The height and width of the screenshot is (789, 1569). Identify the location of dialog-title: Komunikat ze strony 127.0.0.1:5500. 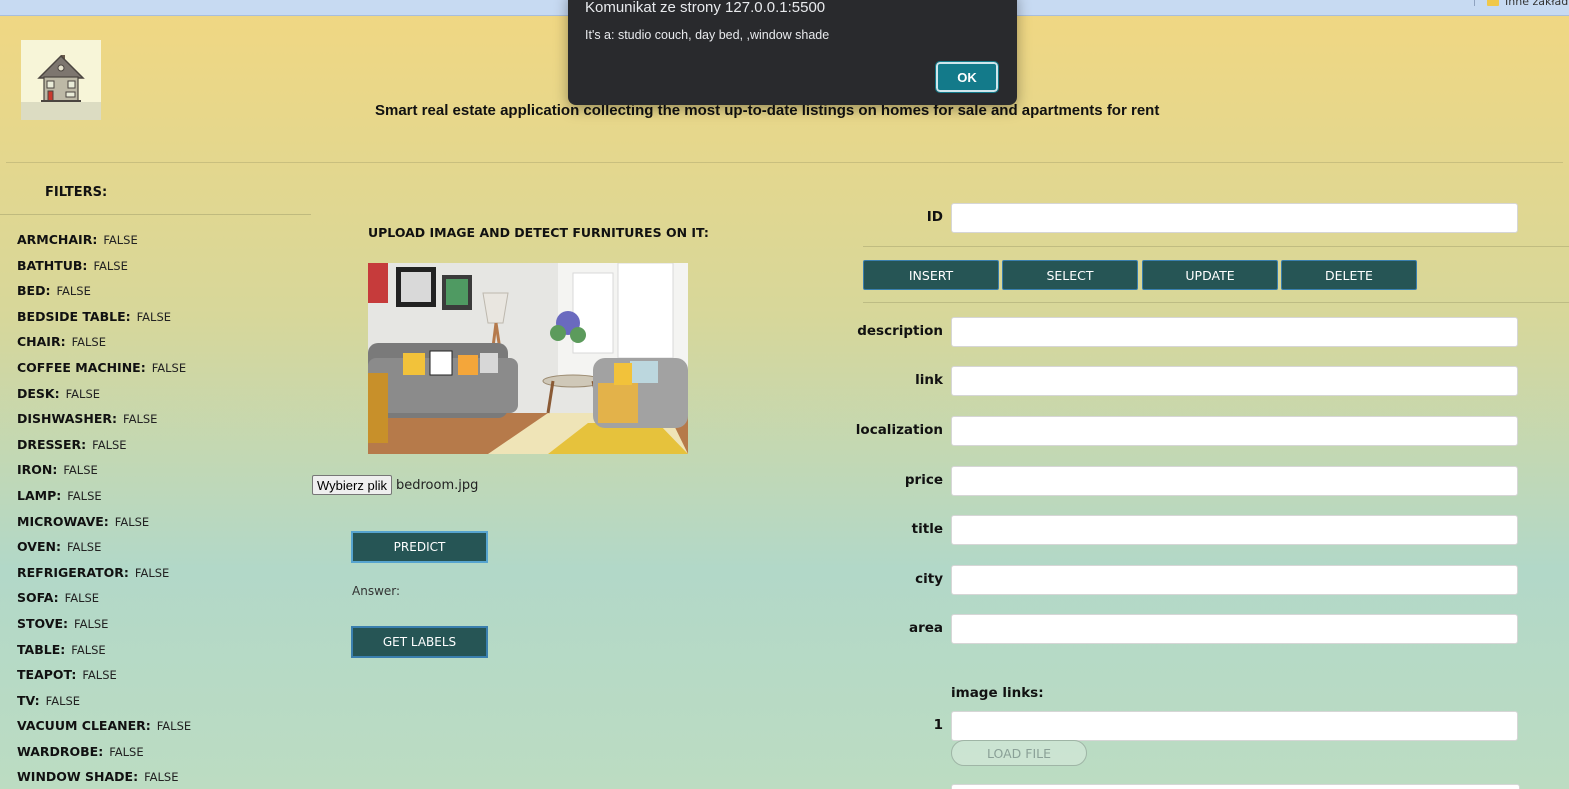
(705, 8).